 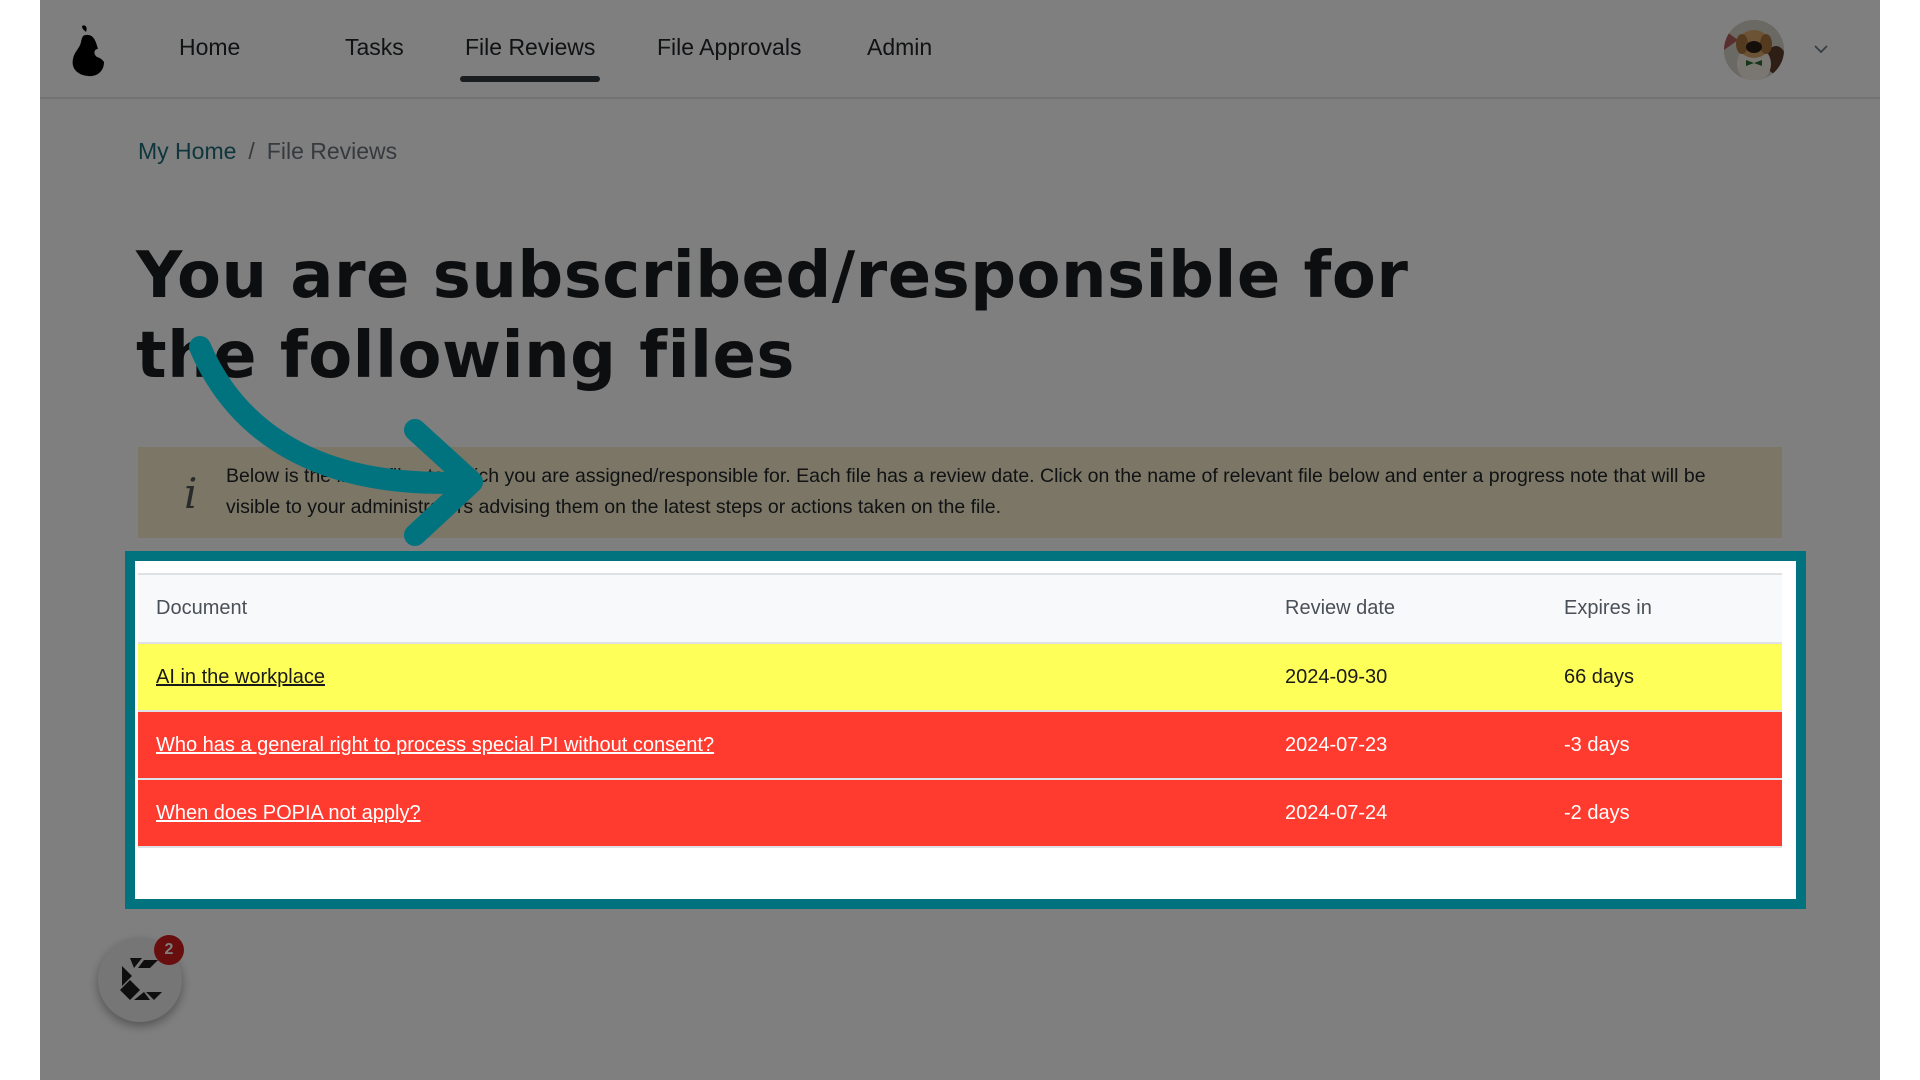 What do you see at coordinates (530, 58) in the screenshot?
I see `nav-file-reviews: File Reviews` at bounding box center [530, 58].